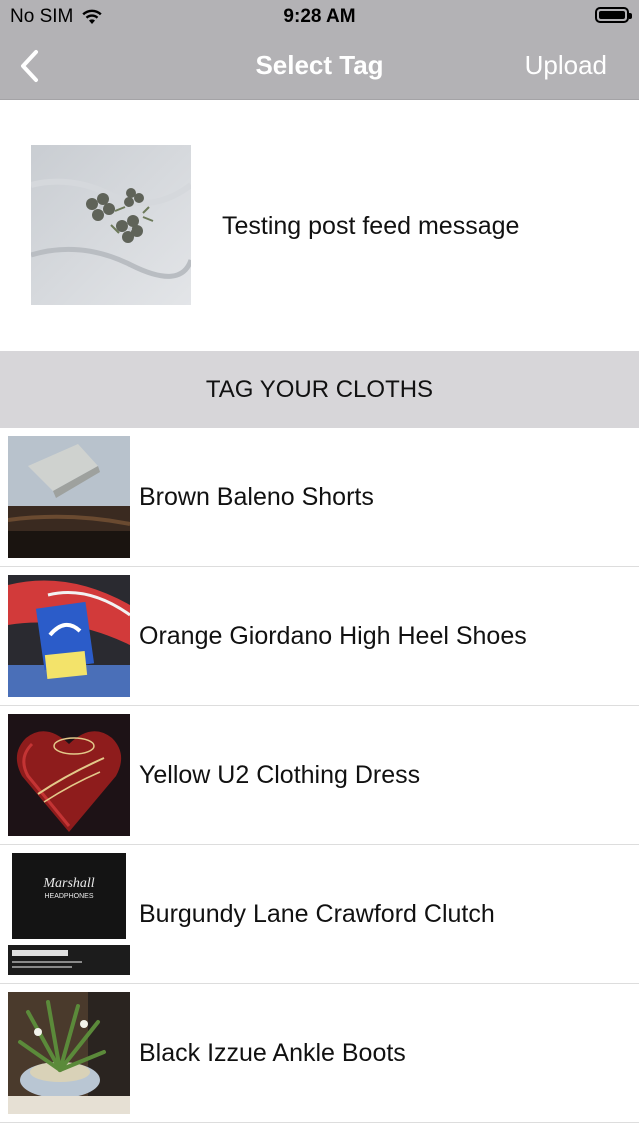  Describe the element at coordinates (566, 65) in the screenshot. I see `upload-button: Upload` at that location.